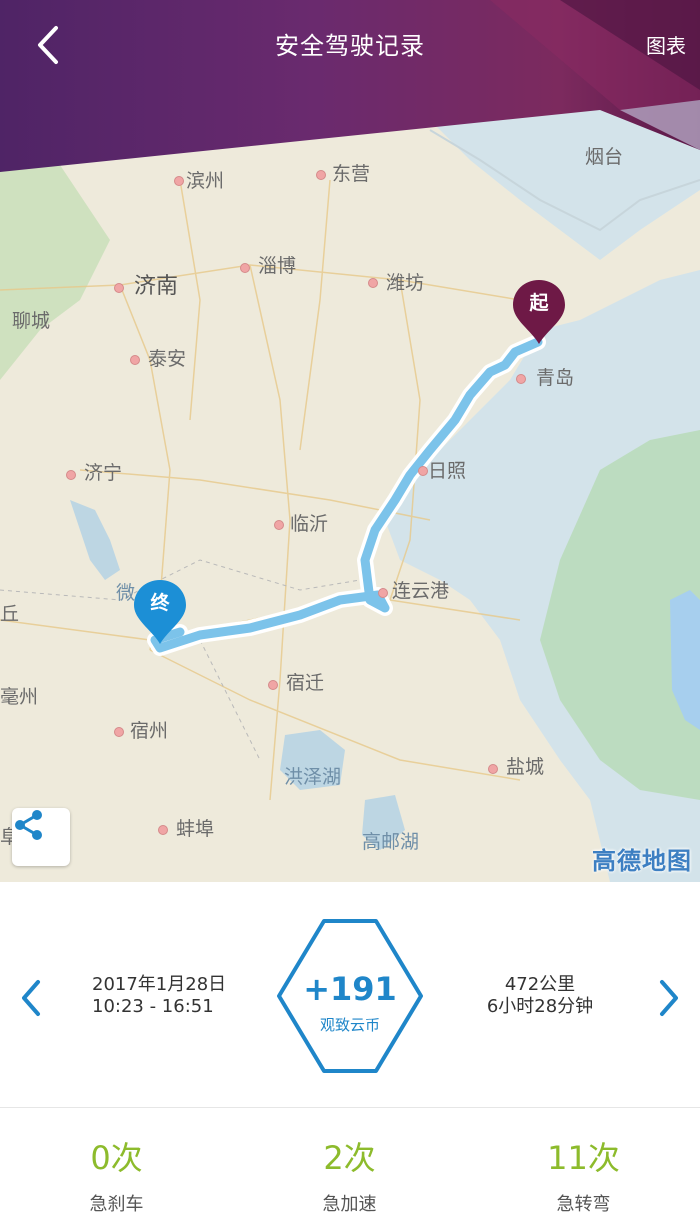 This screenshot has height=1224, width=700. Describe the element at coordinates (555, 378) in the screenshot. I see `city-label: 青岛` at that location.